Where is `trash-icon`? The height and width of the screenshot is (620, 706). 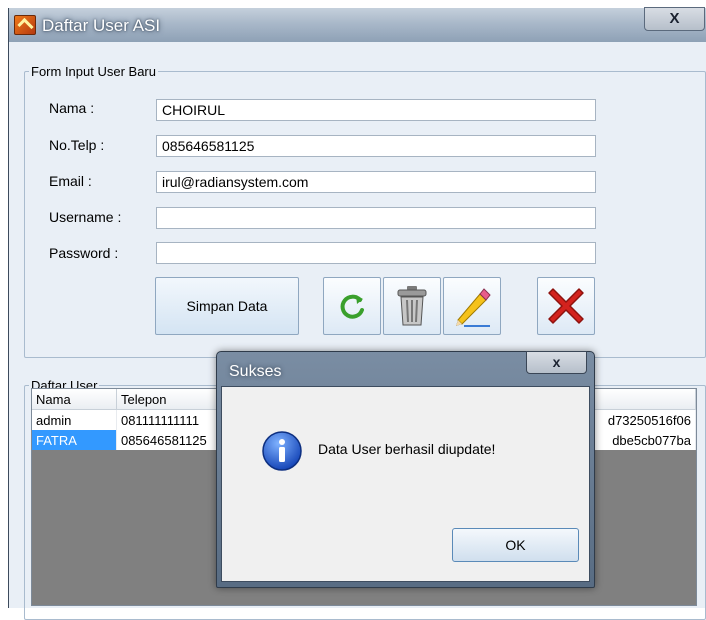 trash-icon is located at coordinates (412, 306).